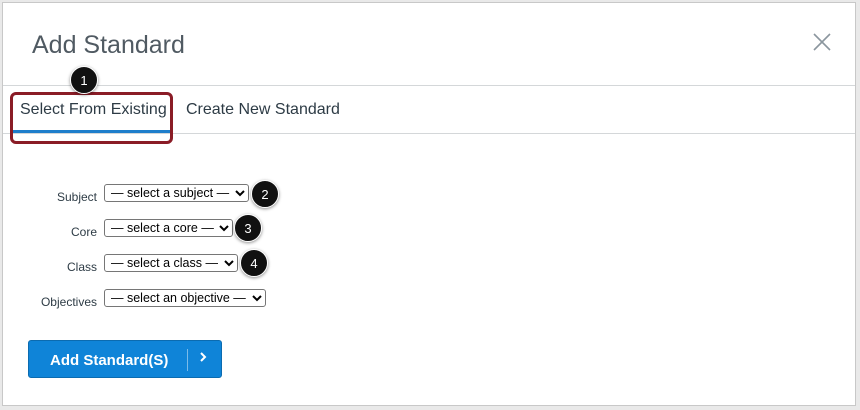 The image size is (860, 410). What do you see at coordinates (187, 360) in the screenshot?
I see `button-divider` at bounding box center [187, 360].